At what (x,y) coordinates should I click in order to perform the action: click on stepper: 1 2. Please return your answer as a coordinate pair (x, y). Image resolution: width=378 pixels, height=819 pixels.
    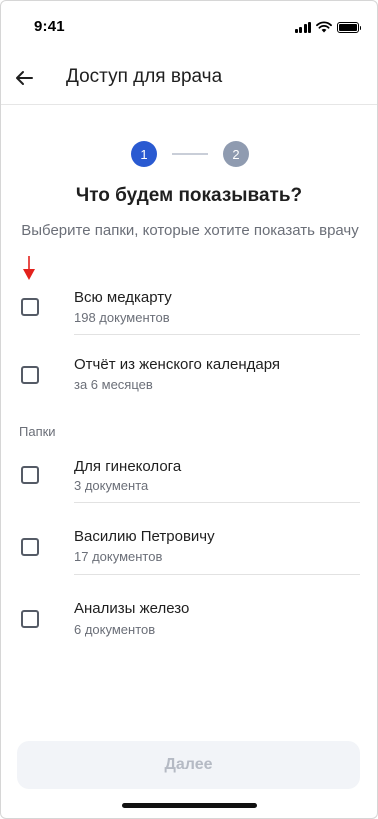
    Looking at the image, I should click on (190, 154).